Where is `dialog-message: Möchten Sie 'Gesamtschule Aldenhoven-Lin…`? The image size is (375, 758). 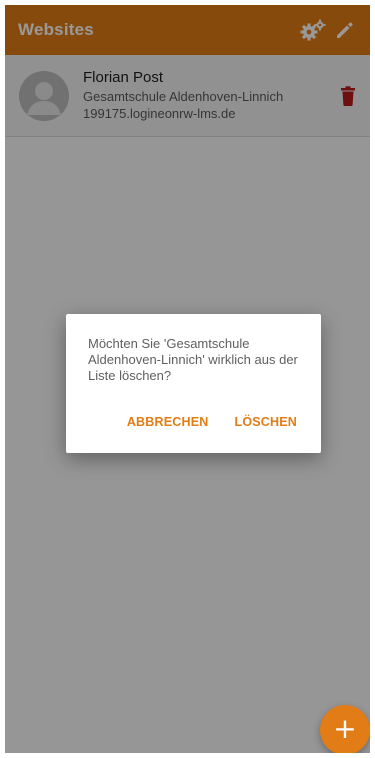
dialog-message: Möchten Sie 'Gesamtschule Aldenhoven-Lin… is located at coordinates (193, 359).